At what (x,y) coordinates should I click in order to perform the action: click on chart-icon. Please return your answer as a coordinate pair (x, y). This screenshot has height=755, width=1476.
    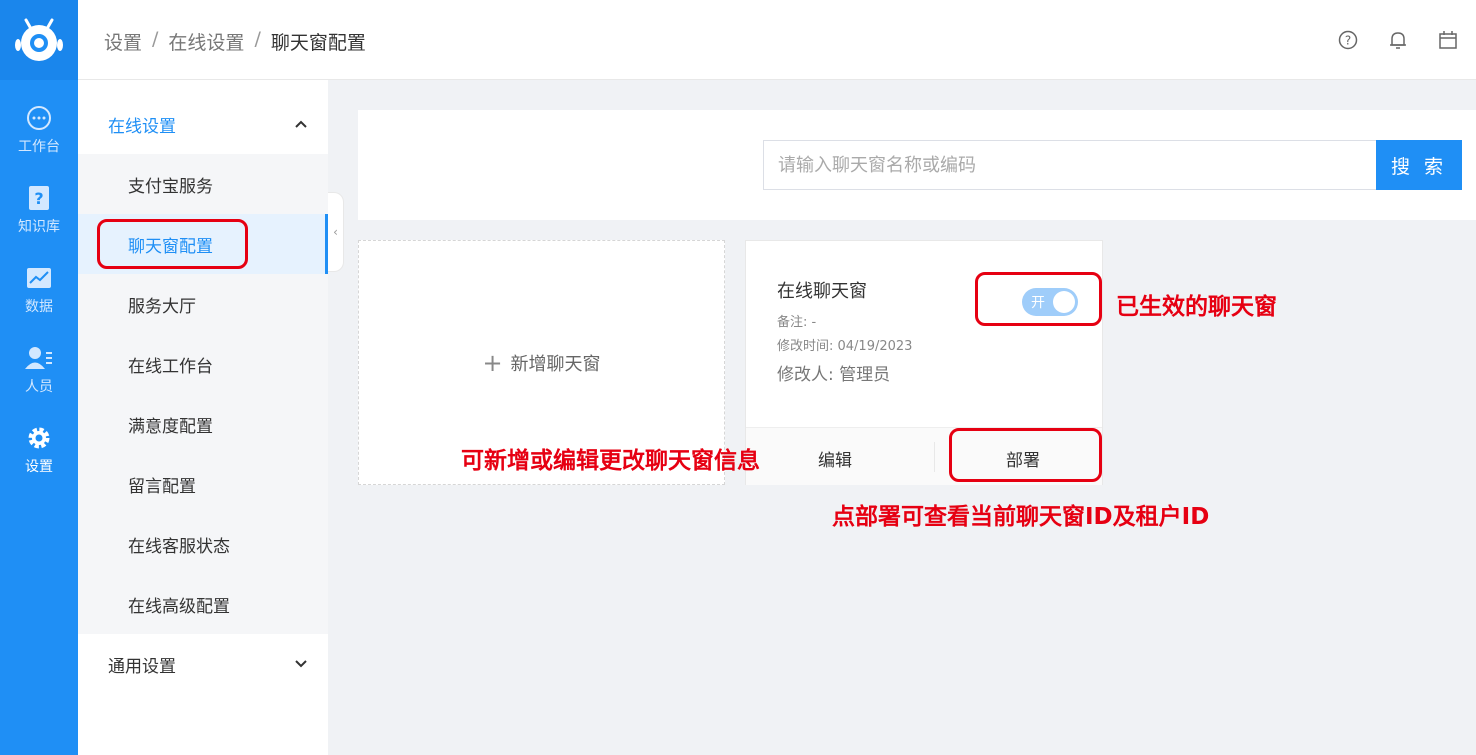
    Looking at the image, I should click on (39, 278).